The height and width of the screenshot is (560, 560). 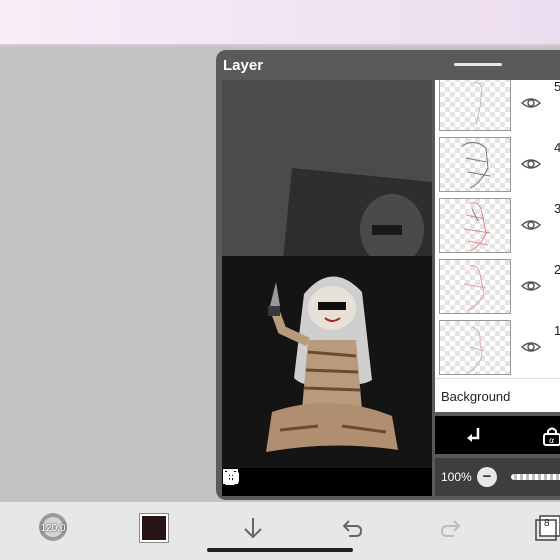 I want to click on camera-icon, so click(x=280, y=480).